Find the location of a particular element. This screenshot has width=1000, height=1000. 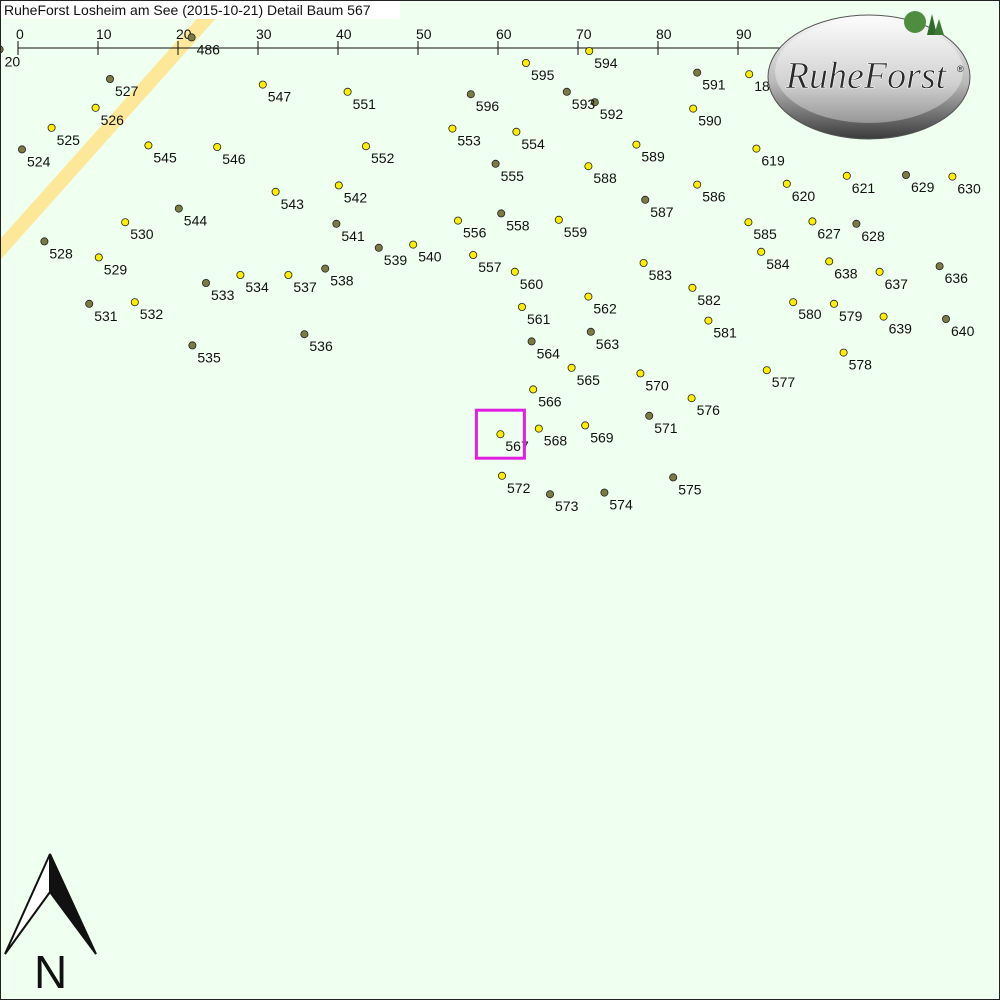

tree-marker: 536 is located at coordinates (316, 342).